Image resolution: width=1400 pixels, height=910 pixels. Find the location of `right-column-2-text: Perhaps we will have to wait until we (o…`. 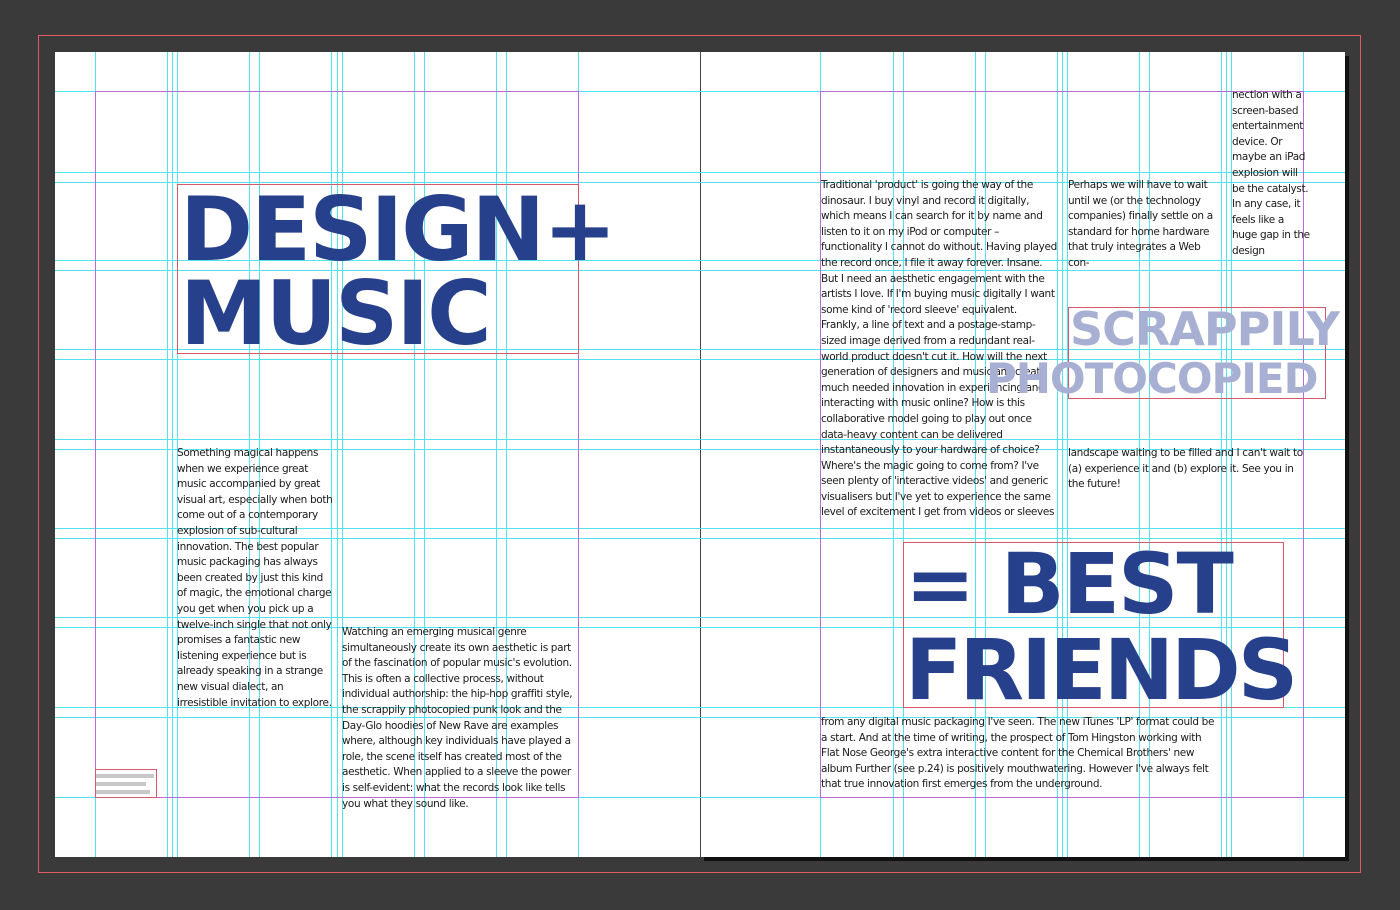

right-column-2-text: Perhaps we will have to wait until we (o… is located at coordinates (1146, 225).